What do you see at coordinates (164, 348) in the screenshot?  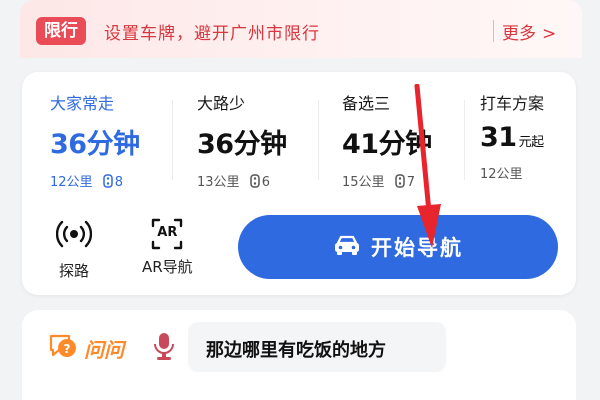 I see `voice-assistant-icon` at bounding box center [164, 348].